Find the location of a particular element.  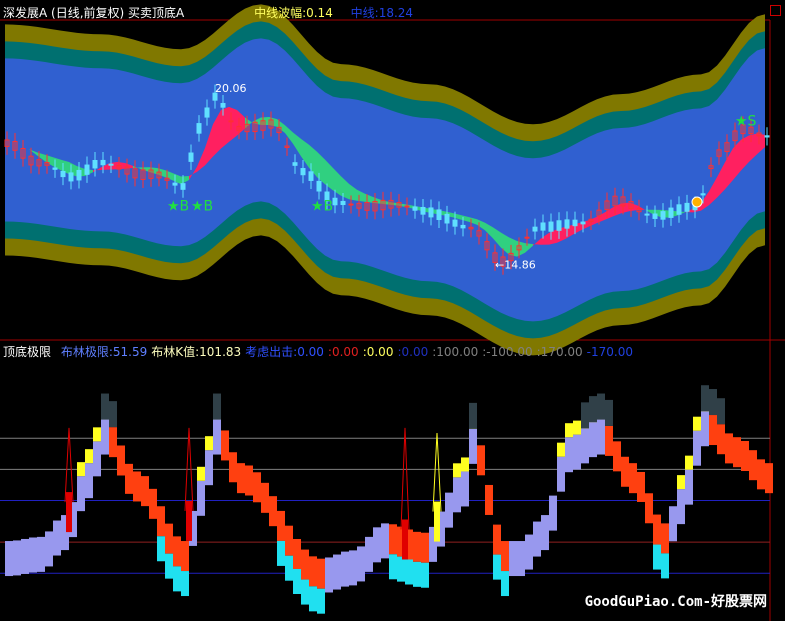

signal-S: ★S is located at coordinates (746, 122).